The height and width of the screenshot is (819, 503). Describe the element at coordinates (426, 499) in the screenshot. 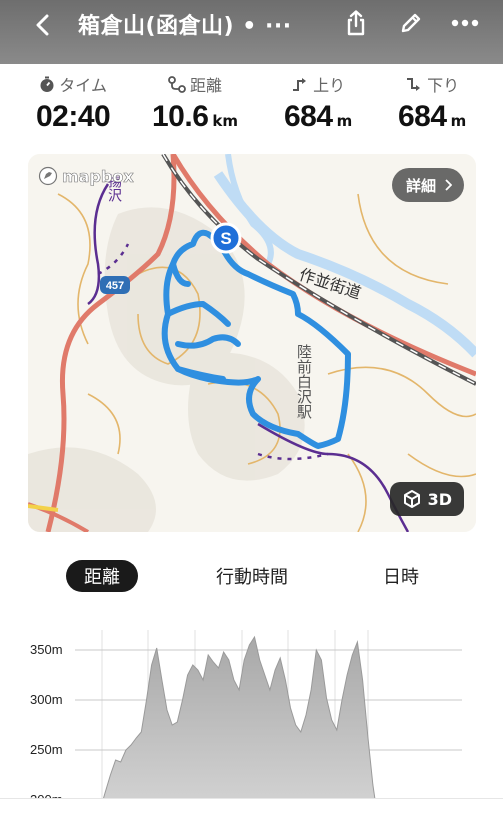

I see `view-3d-button: 3D` at that location.